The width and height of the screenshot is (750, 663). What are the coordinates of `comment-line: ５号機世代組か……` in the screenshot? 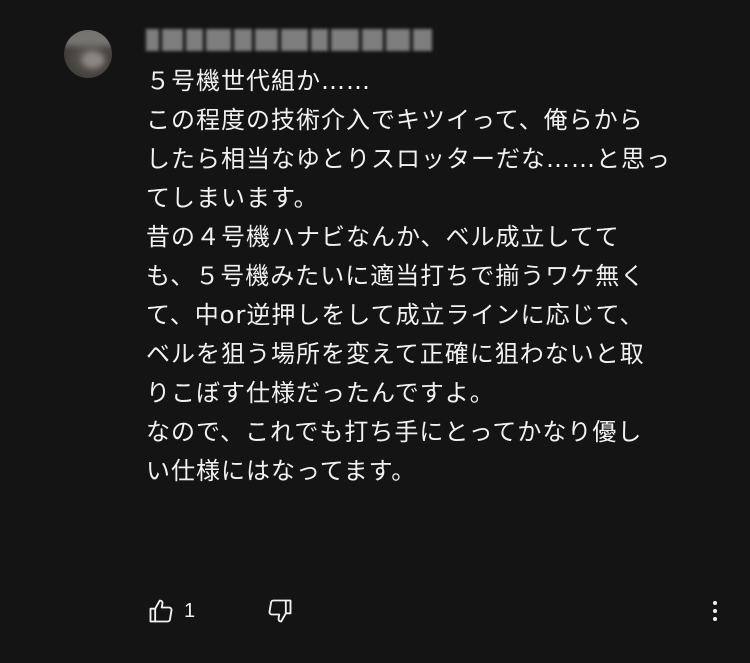 It's located at (258, 81).